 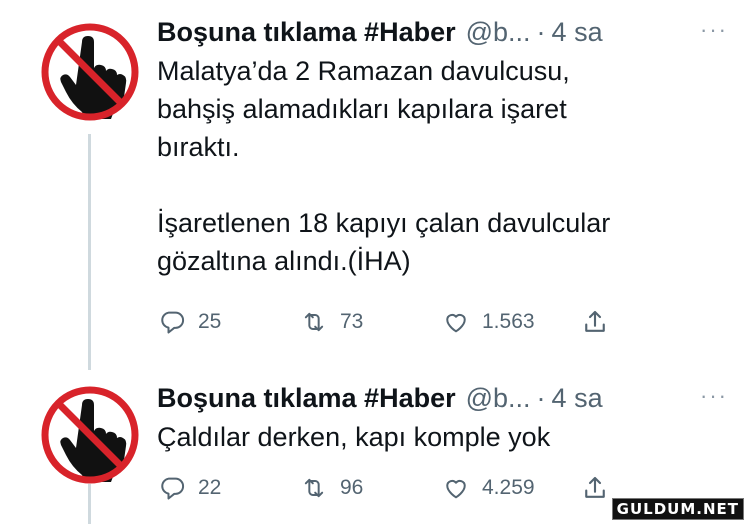 What do you see at coordinates (331, 488) in the screenshot?
I see `retweet-button: 96` at bounding box center [331, 488].